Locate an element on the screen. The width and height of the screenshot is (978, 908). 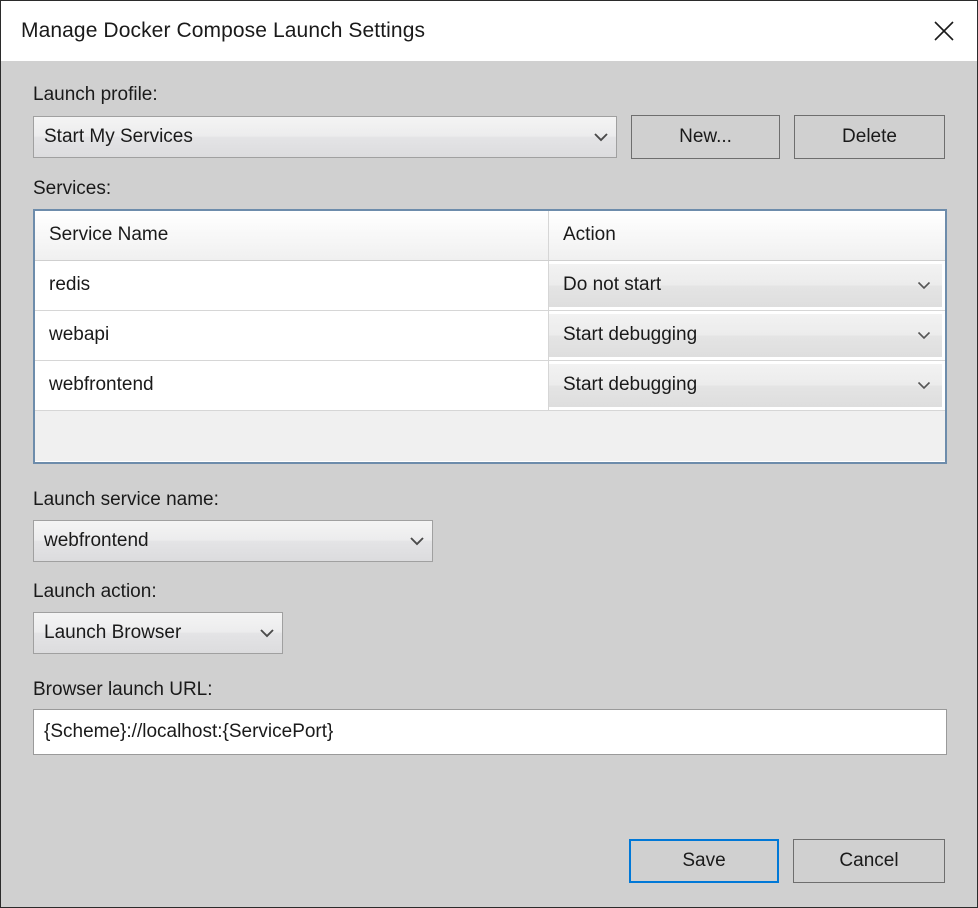
delete-profile-button: Delete is located at coordinates (869, 136).